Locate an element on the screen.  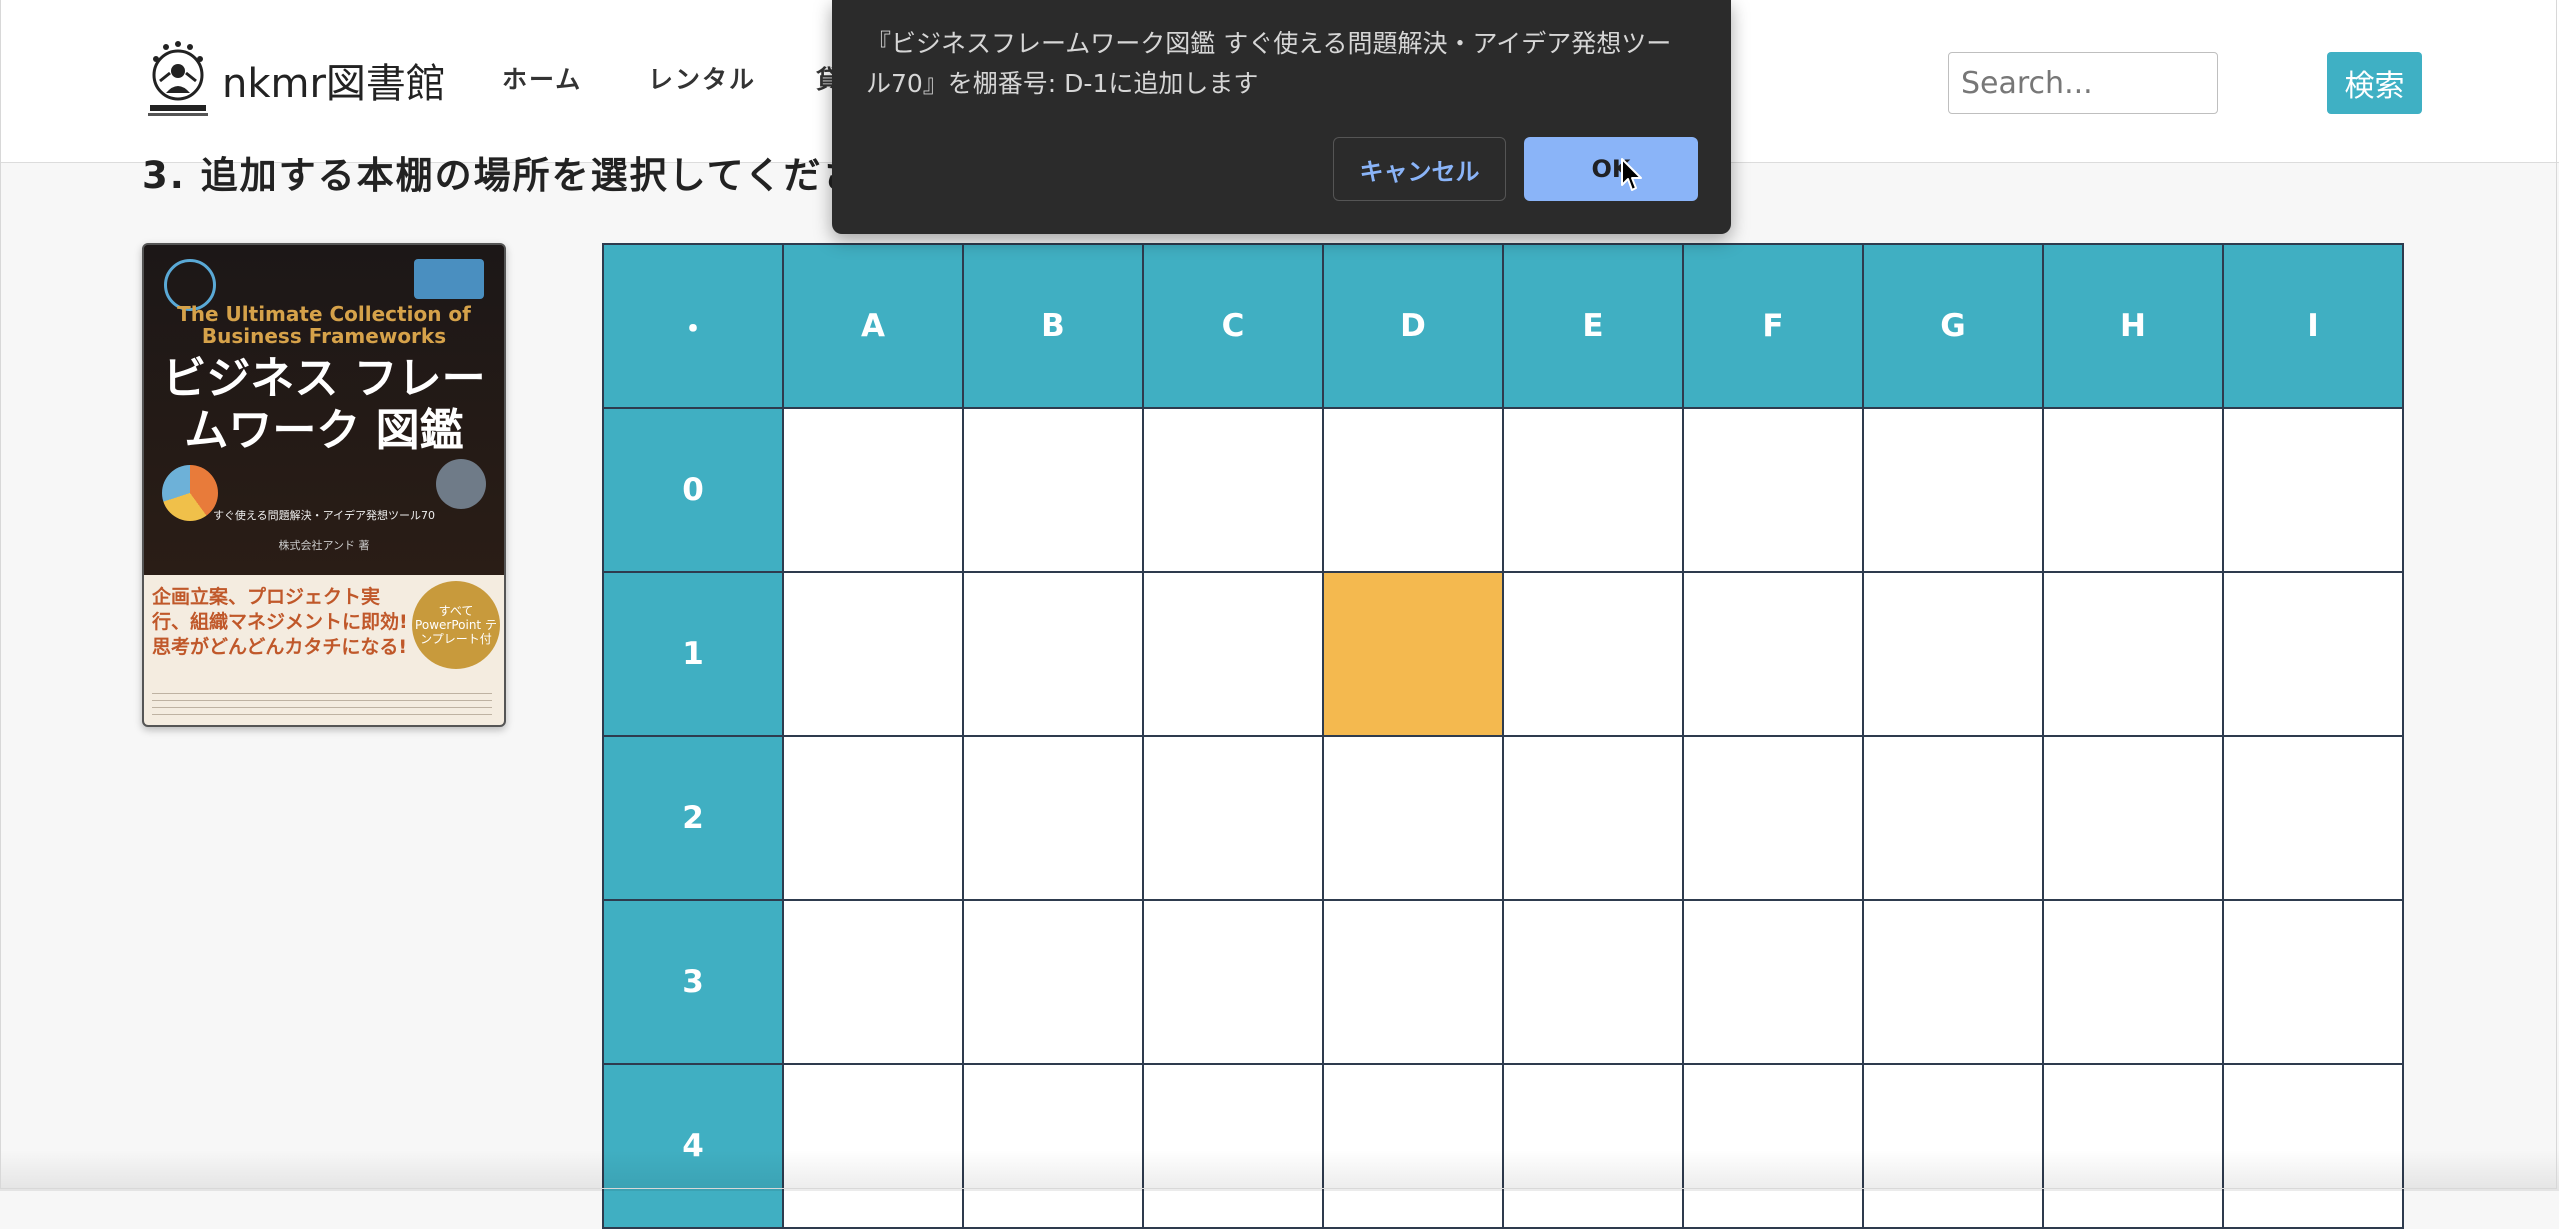
column-header-e: E is located at coordinates (1593, 326).